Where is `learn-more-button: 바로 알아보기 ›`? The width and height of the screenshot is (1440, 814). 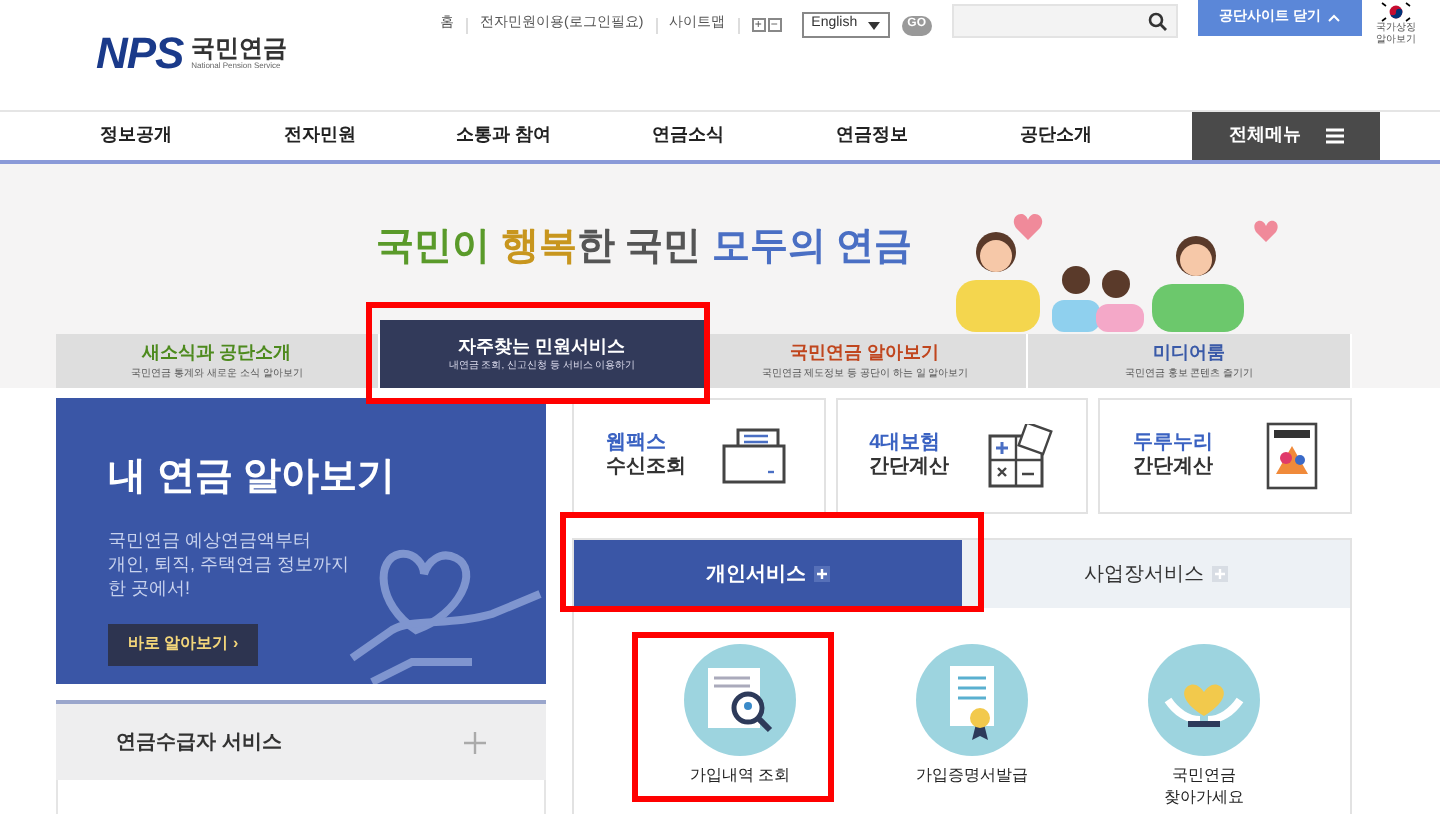
learn-more-button: 바로 알아보기 › is located at coordinates (183, 644).